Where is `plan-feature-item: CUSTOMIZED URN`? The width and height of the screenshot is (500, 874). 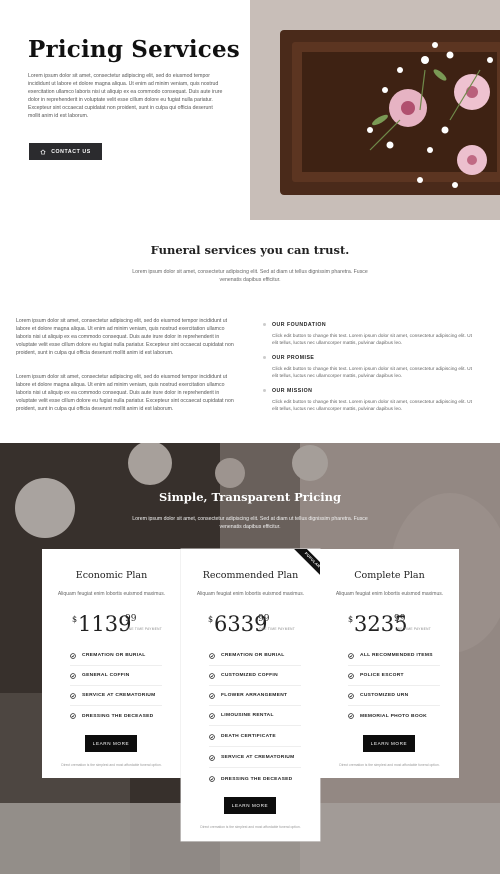
plan-feature-item: CUSTOMIZED URN is located at coordinates (394, 696).